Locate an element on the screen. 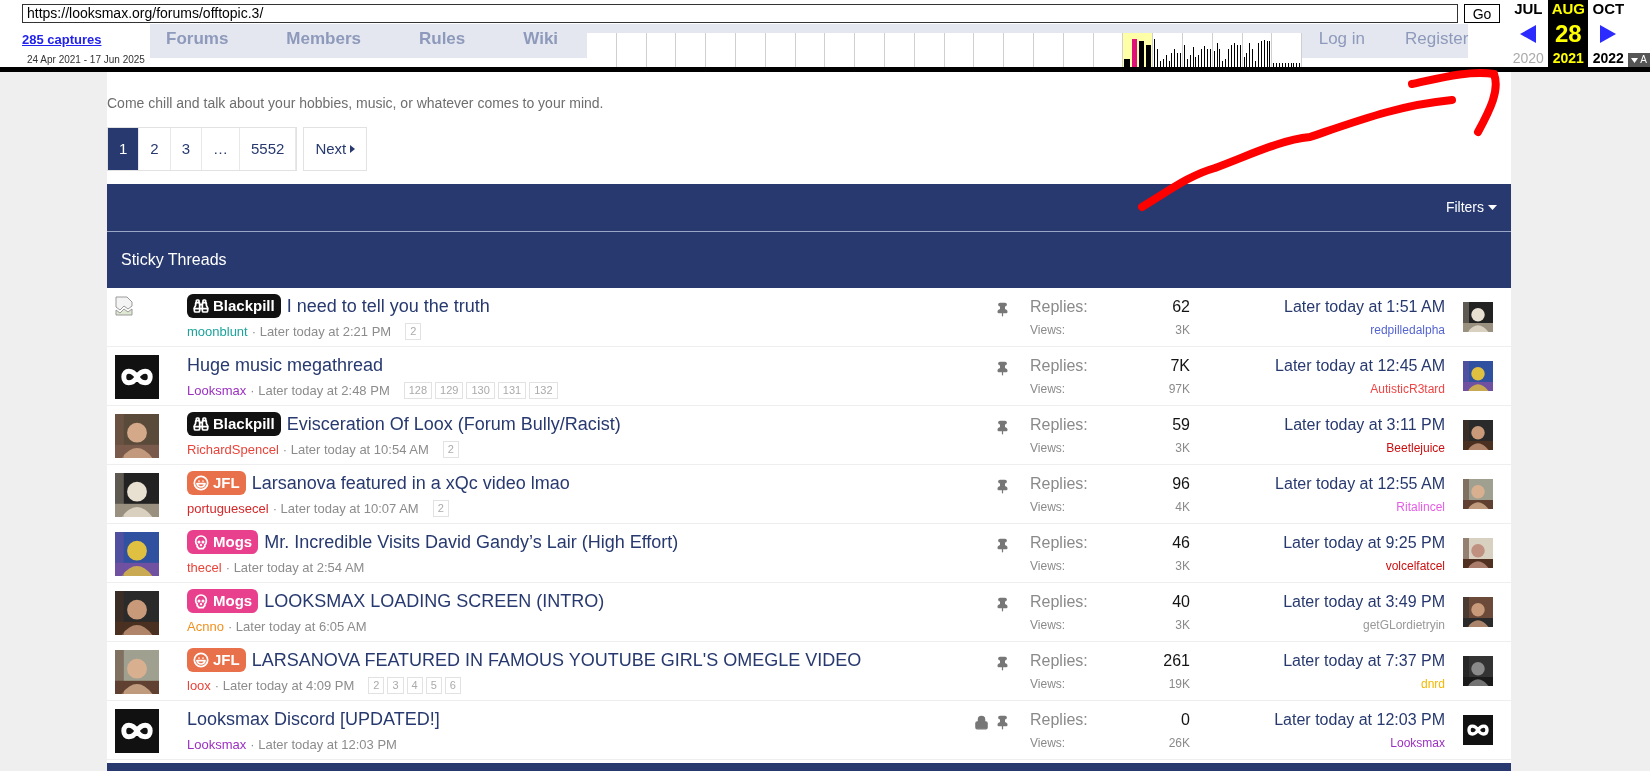 The image size is (1650, 771). captures-link: 285 captures is located at coordinates (86, 39).